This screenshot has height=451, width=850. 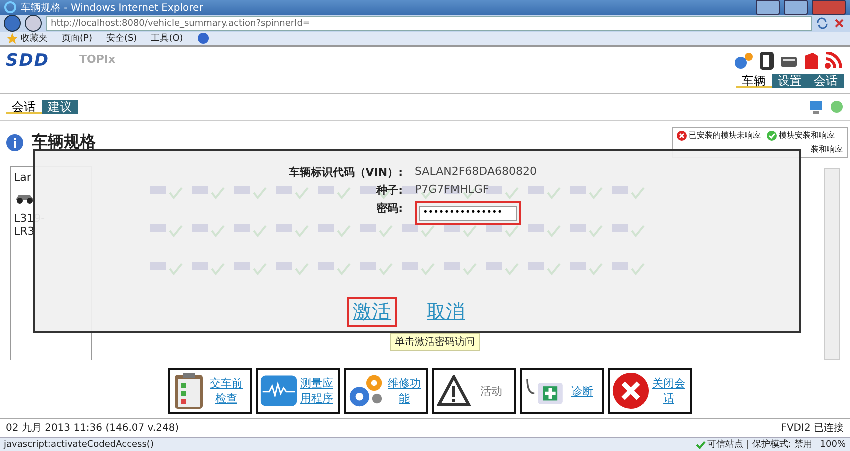 I want to click on car-icon, so click(x=25, y=198).